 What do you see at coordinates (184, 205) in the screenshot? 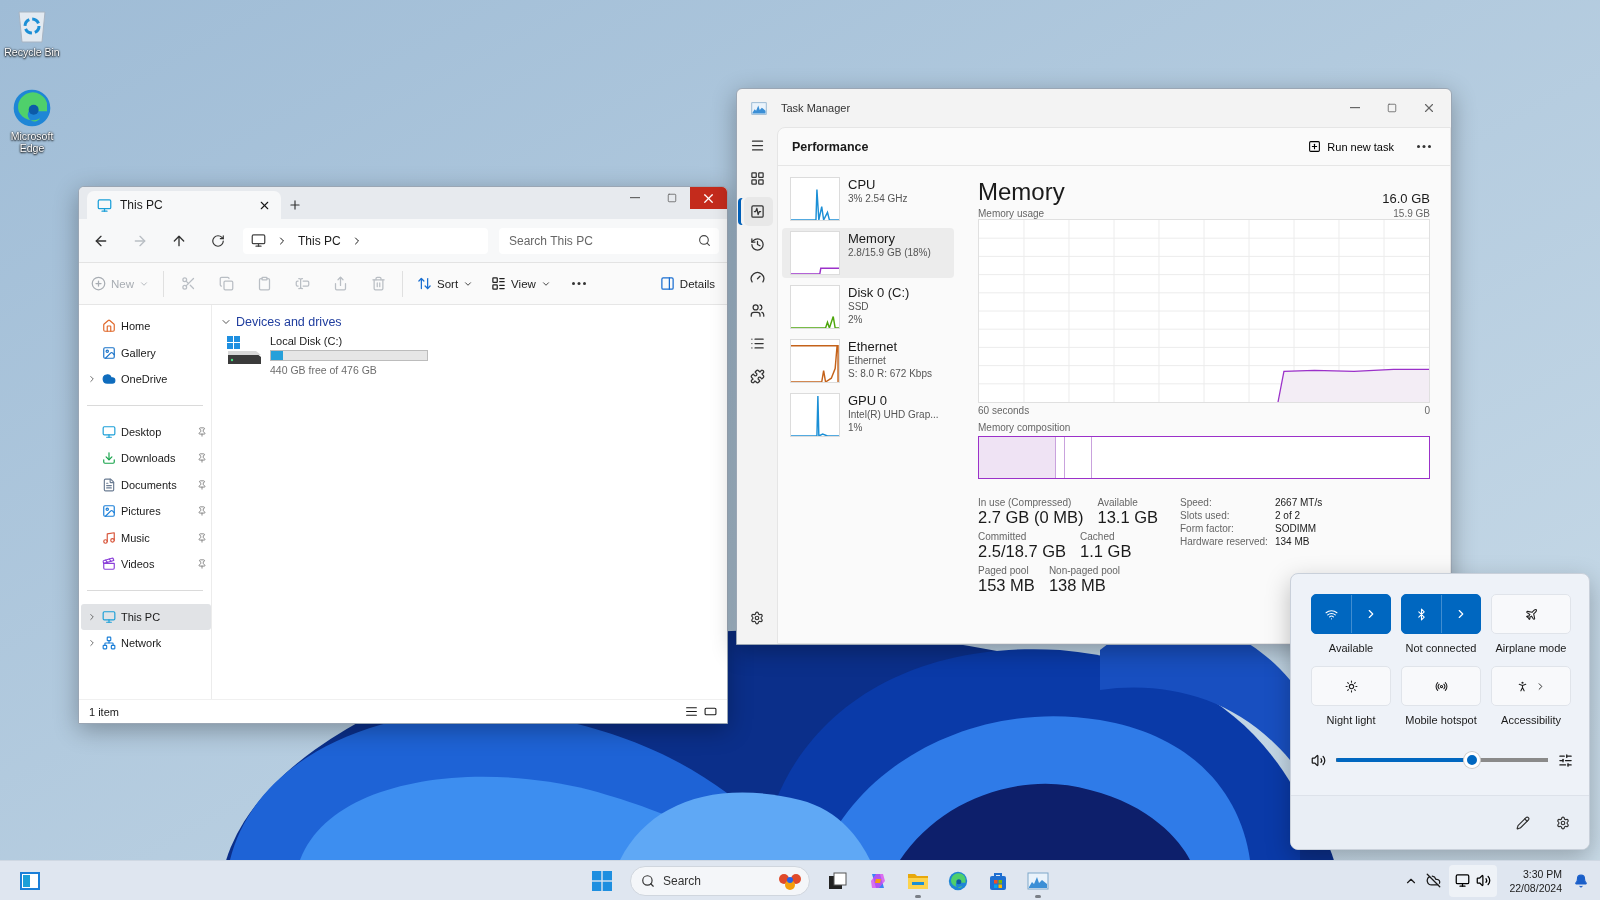
I see `explorer-tab: This PC` at bounding box center [184, 205].